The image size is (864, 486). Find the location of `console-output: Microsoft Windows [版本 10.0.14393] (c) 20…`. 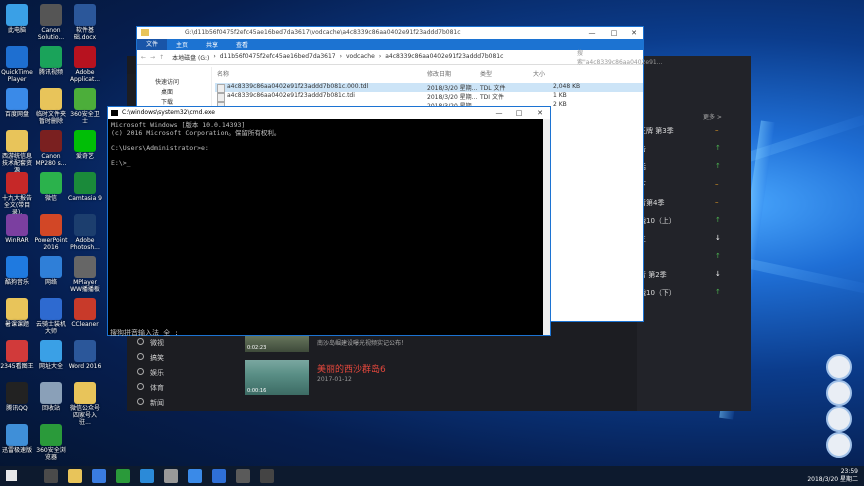

console-output: Microsoft Windows [版本 10.0.14393] (c) 20… is located at coordinates (329, 144).